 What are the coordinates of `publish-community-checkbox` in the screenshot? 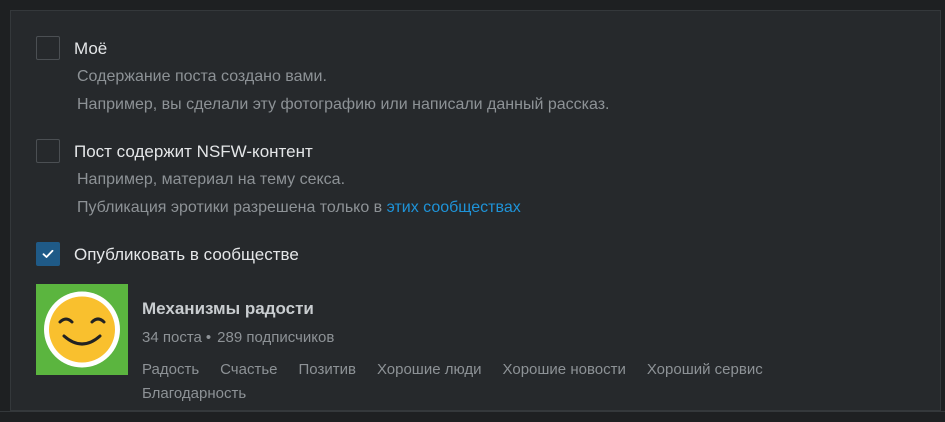 It's located at (48, 254).